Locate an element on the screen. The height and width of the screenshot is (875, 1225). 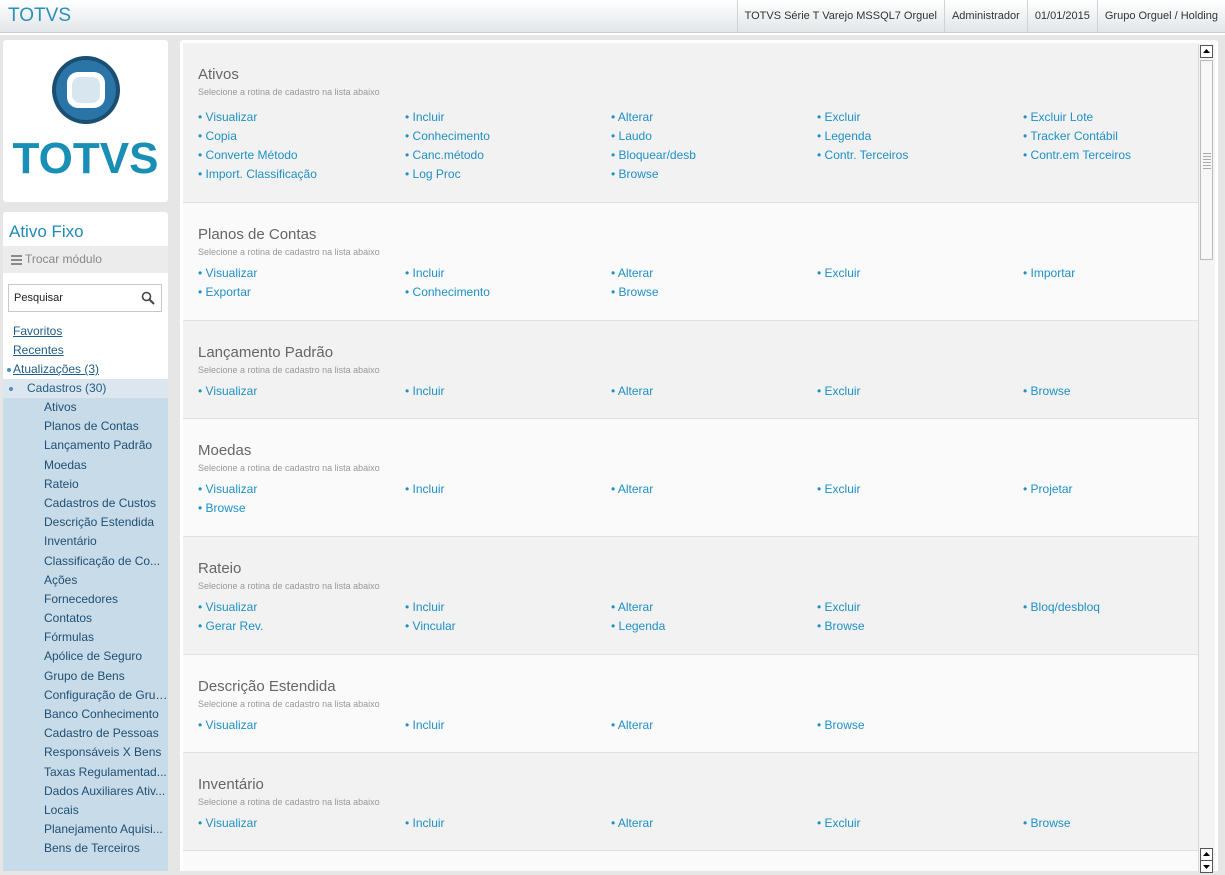
tree-item: Responsáveis X Bens is located at coordinates (85, 752).